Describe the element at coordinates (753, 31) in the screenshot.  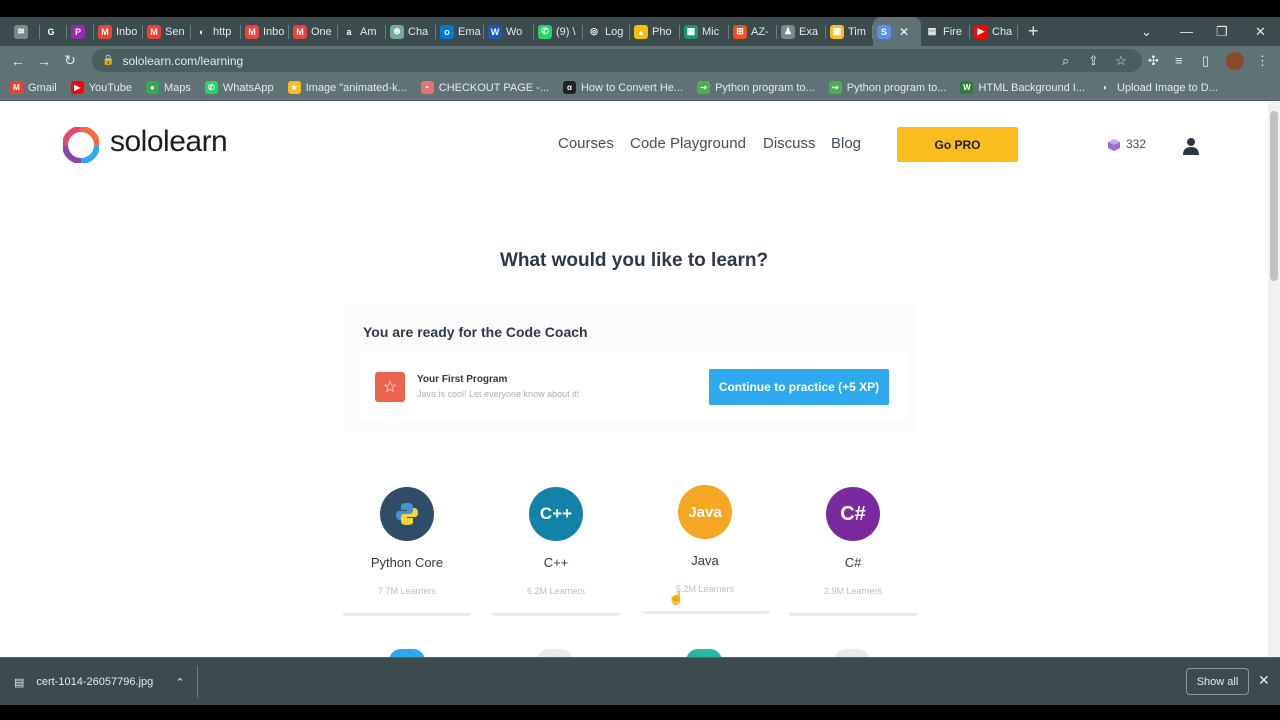
I see `browser-tab: ⊞ AZ-` at that location.